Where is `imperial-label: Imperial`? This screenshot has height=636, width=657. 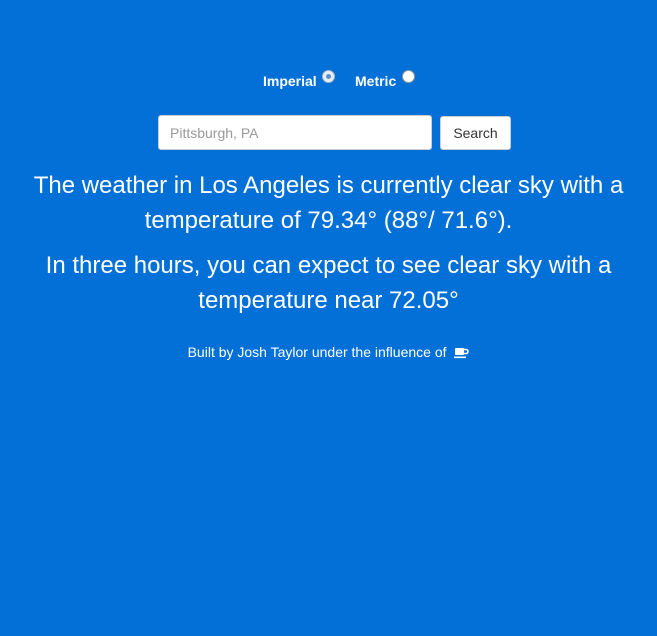 imperial-label: Imperial is located at coordinates (290, 81).